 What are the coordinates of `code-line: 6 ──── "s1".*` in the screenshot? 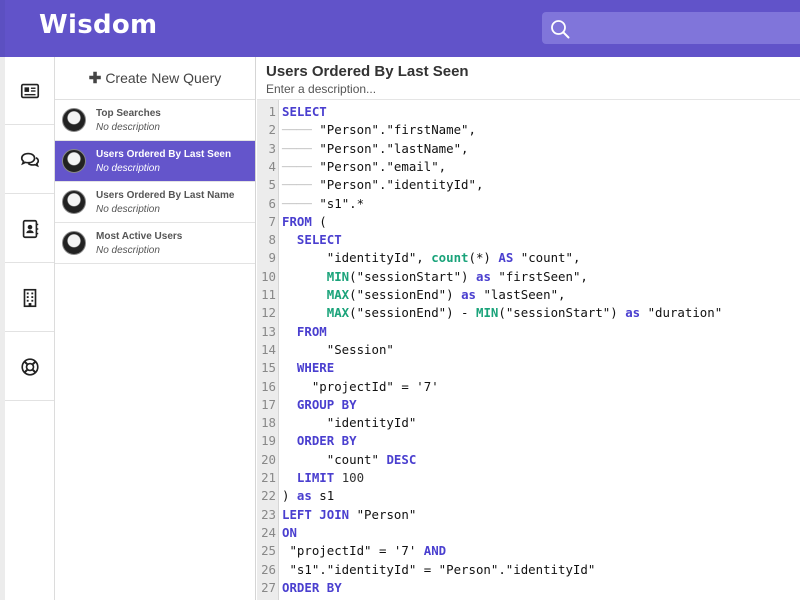 It's located at (528, 204).